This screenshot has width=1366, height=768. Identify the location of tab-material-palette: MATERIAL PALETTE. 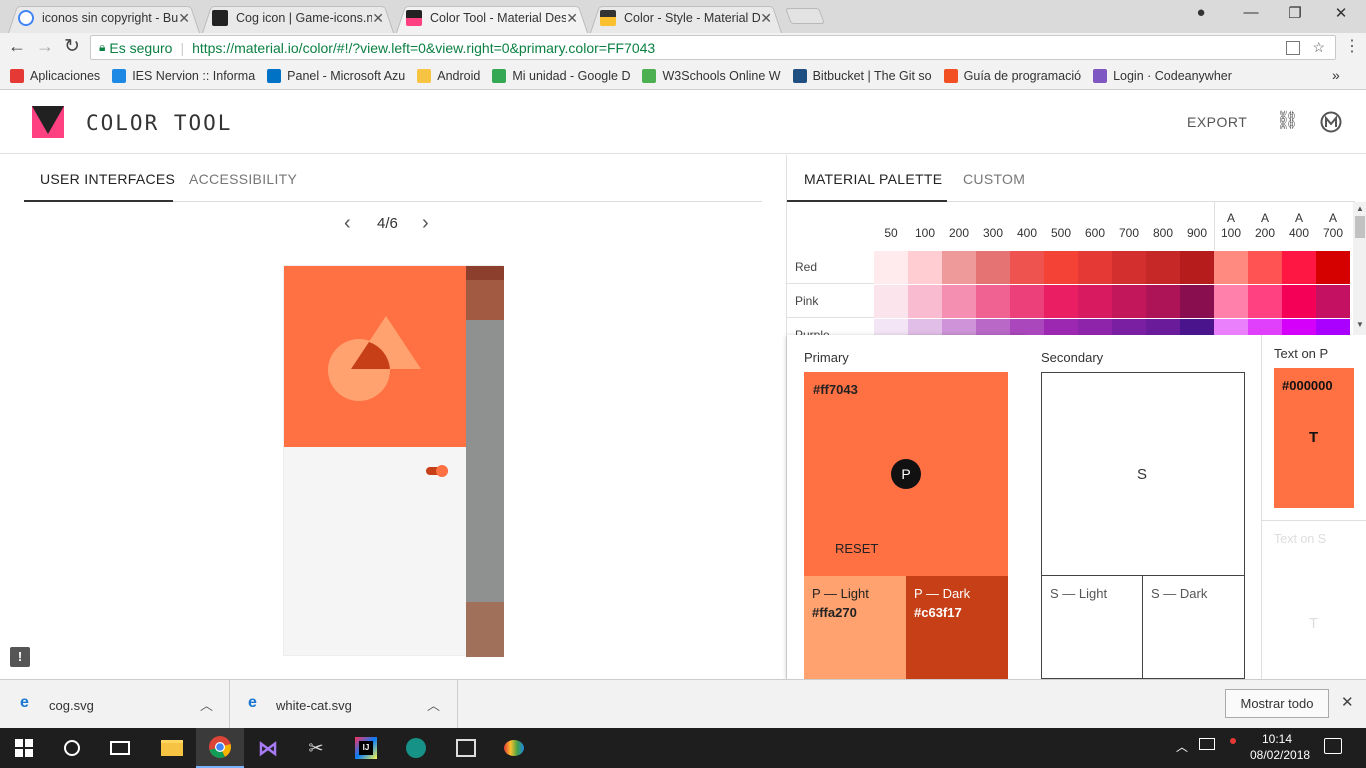
(873, 179).